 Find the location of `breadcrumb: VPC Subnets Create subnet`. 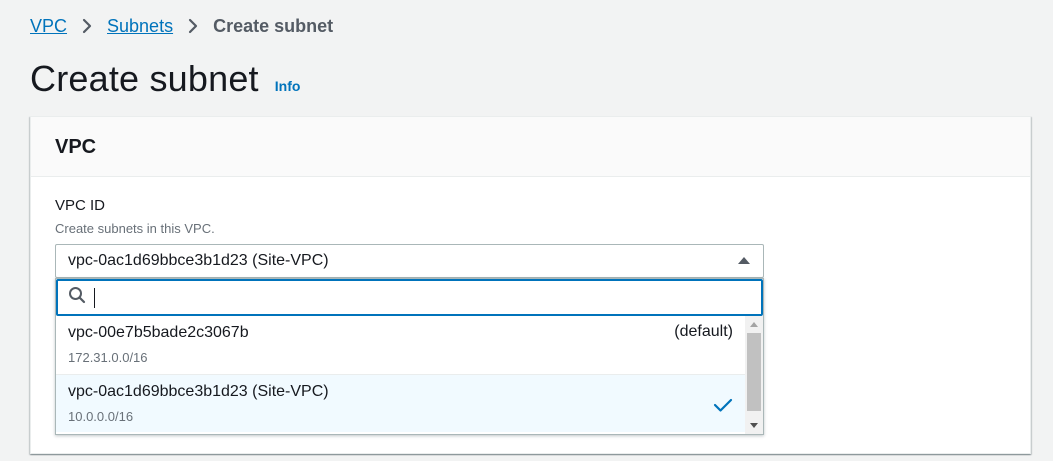

breadcrumb: VPC Subnets Create subnet is located at coordinates (181, 26).